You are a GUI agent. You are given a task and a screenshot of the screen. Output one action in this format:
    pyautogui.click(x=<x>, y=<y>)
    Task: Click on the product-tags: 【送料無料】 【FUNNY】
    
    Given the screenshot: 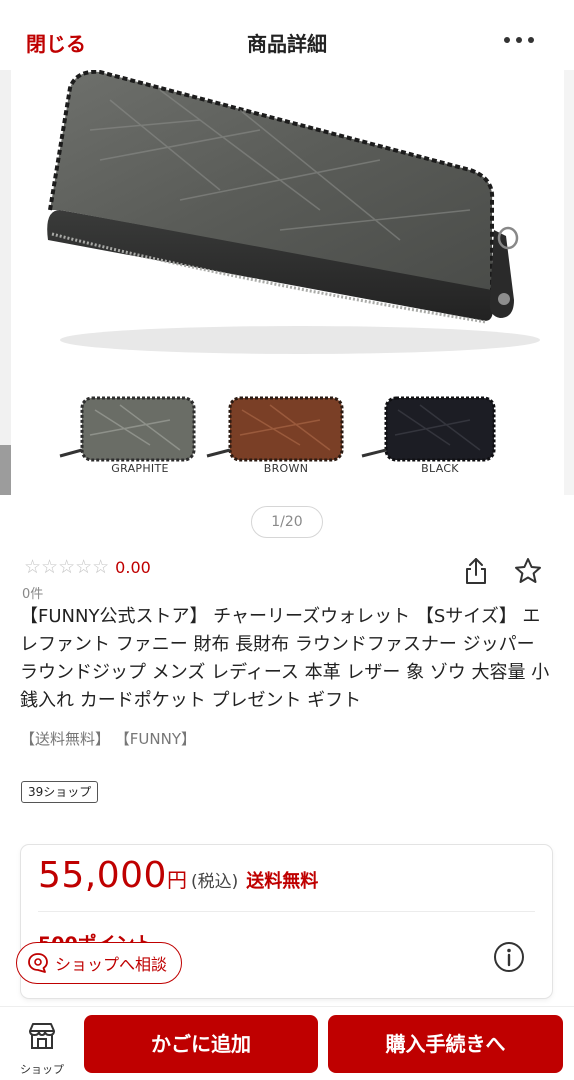 What is the action you would take?
    pyautogui.click(x=108, y=739)
    